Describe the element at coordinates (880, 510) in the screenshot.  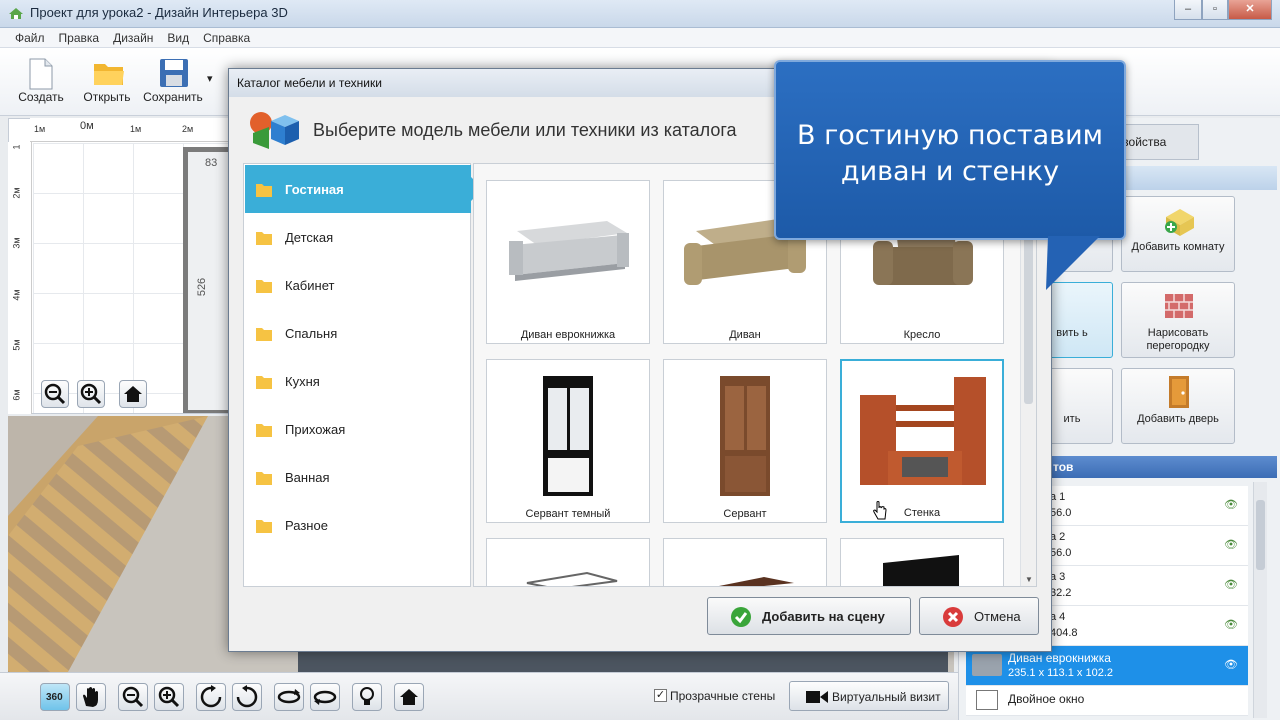
I see `mouse-cursor-hand-icon` at that location.